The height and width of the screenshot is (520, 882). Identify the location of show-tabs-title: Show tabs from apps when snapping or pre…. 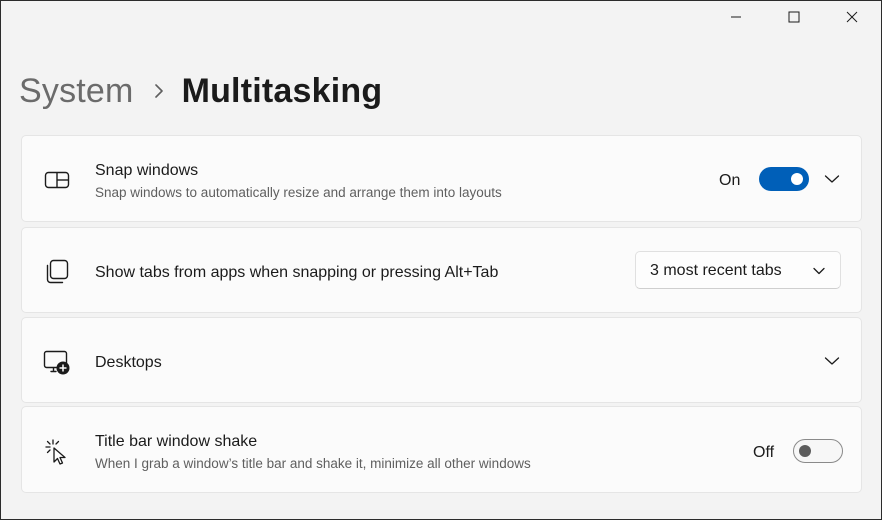
(297, 272).